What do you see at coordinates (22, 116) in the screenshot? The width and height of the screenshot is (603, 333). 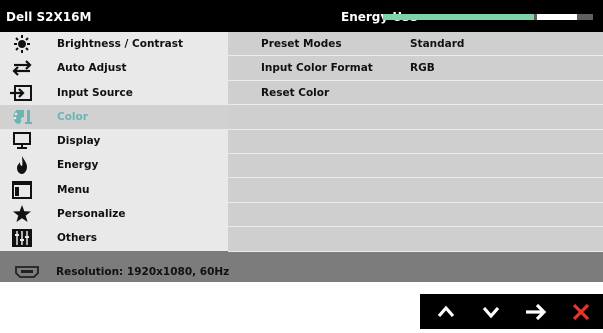 I see `color-palette-icon` at bounding box center [22, 116].